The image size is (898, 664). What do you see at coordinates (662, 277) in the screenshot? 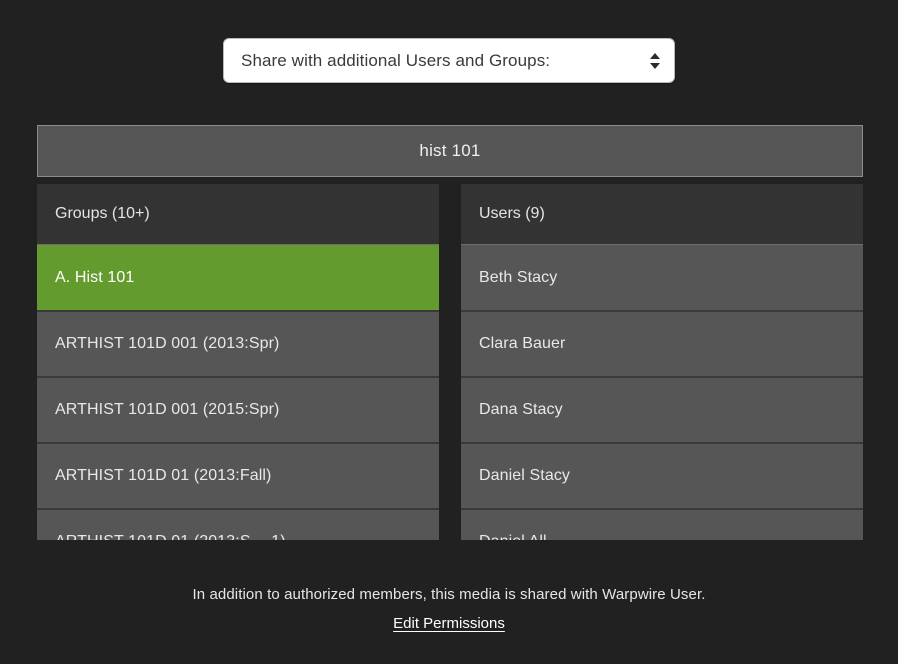
I see `users-list-item: Beth Stacy` at bounding box center [662, 277].